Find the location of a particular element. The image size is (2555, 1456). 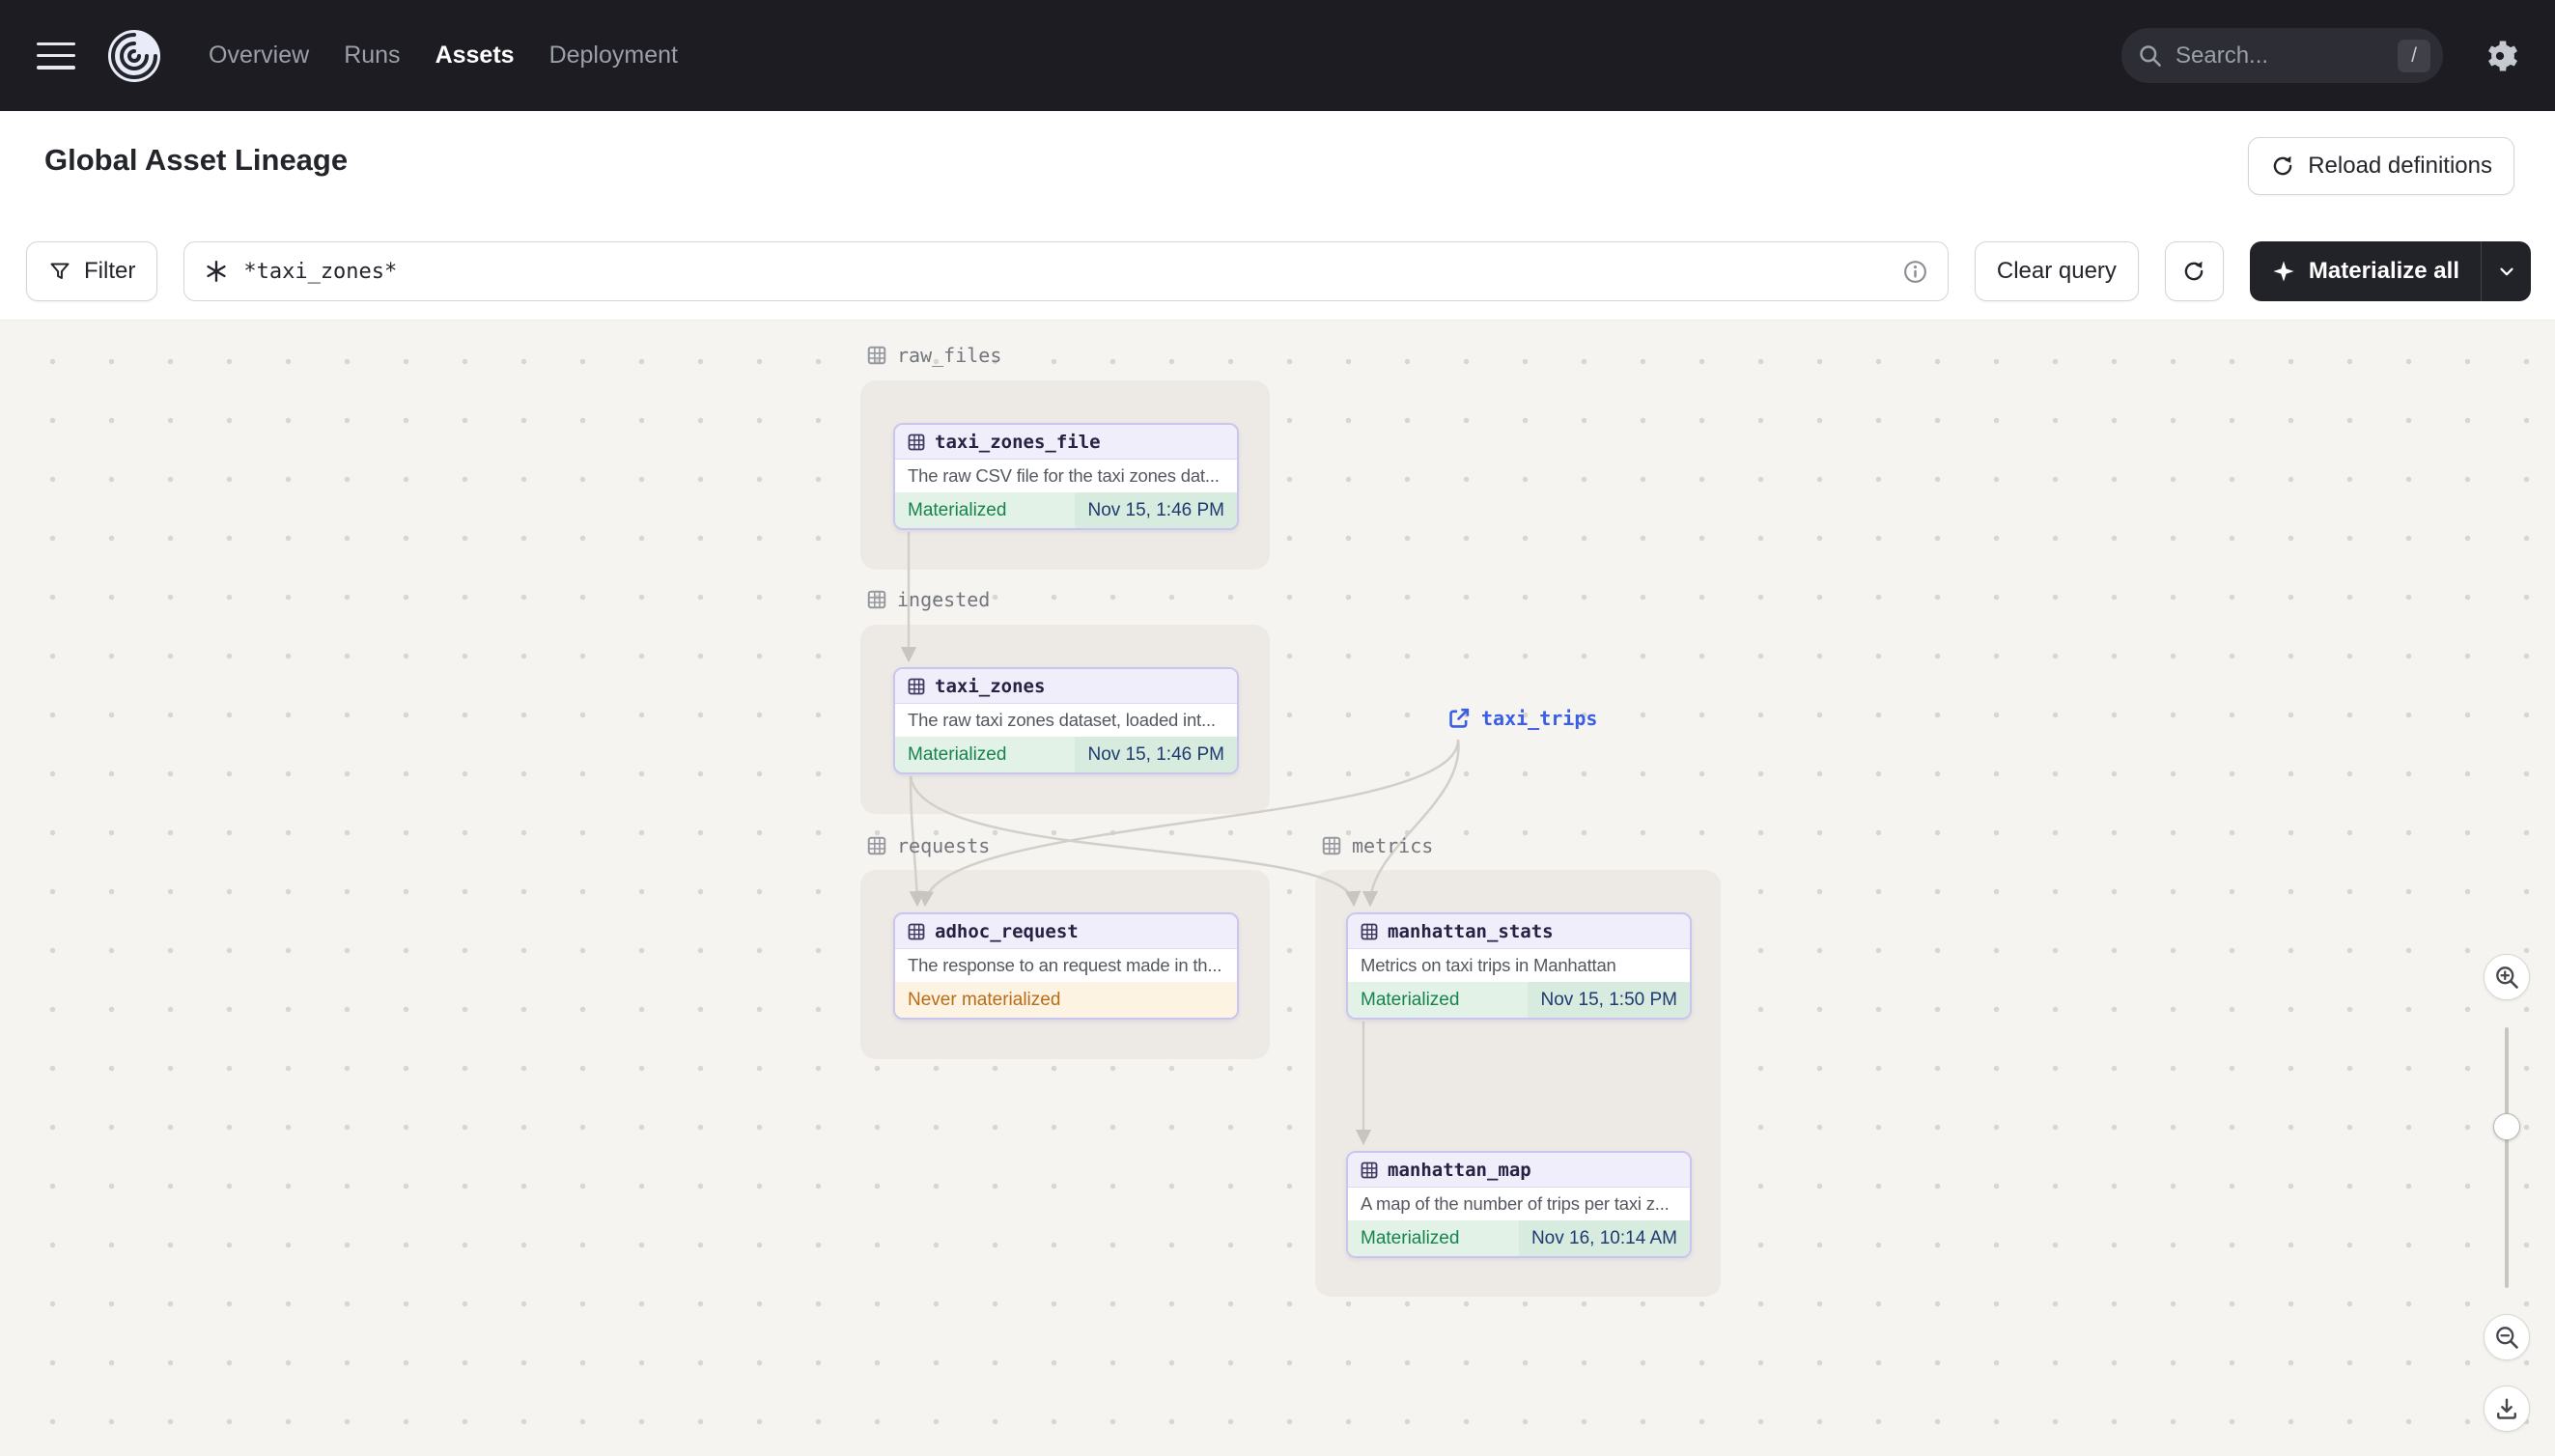

reload-definitions-button: Reload definitions is located at coordinates (2381, 166).